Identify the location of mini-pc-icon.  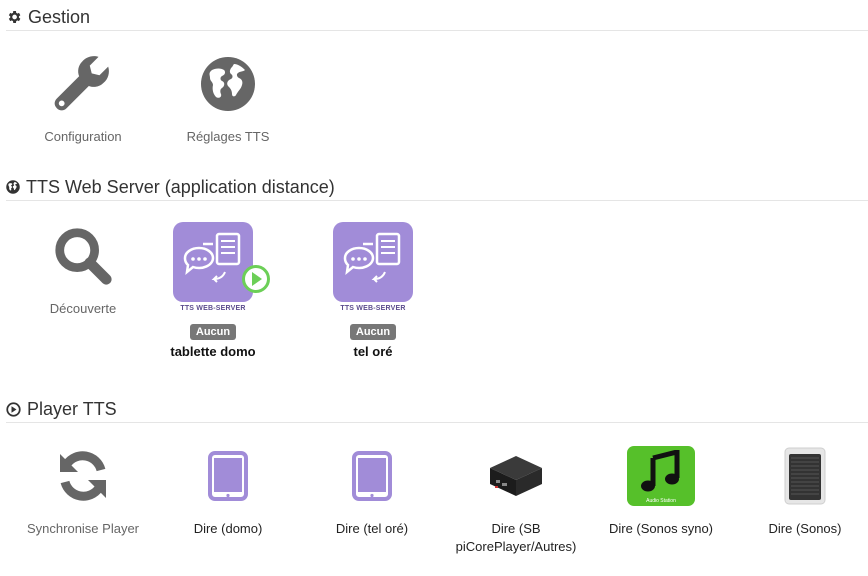
(516, 476).